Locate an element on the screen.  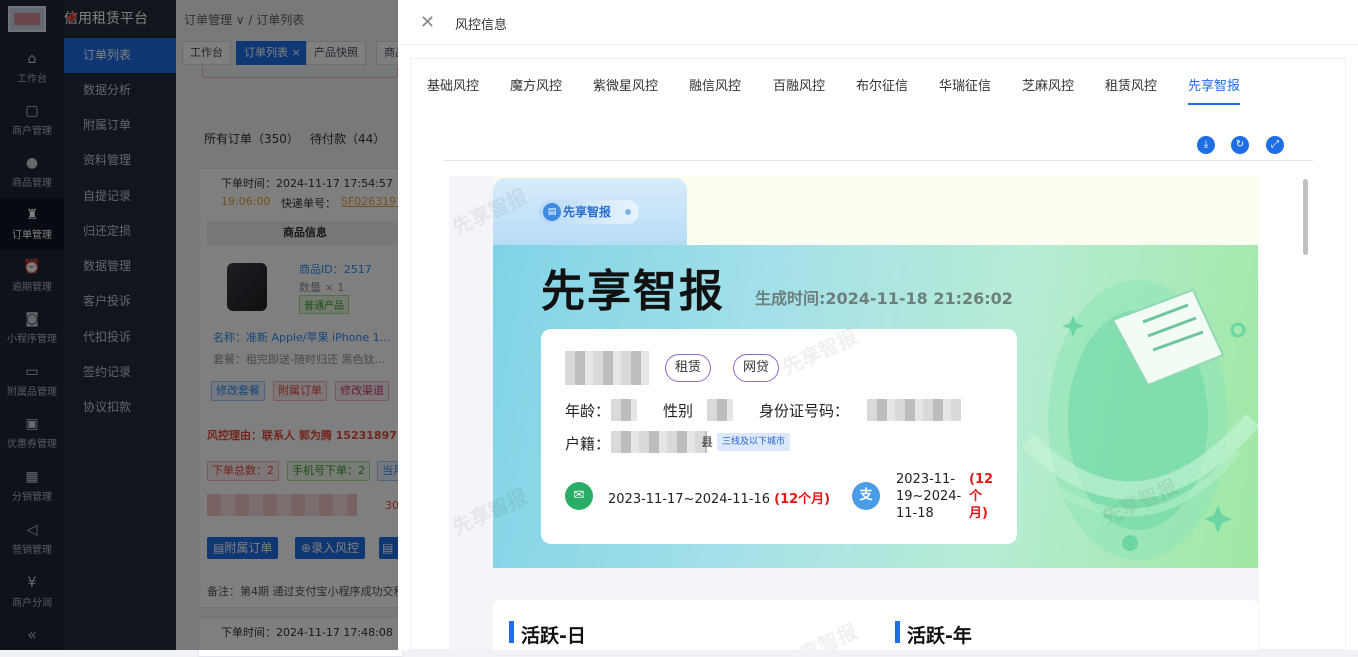
drawer-title: 风控信息 is located at coordinates (481, 25).